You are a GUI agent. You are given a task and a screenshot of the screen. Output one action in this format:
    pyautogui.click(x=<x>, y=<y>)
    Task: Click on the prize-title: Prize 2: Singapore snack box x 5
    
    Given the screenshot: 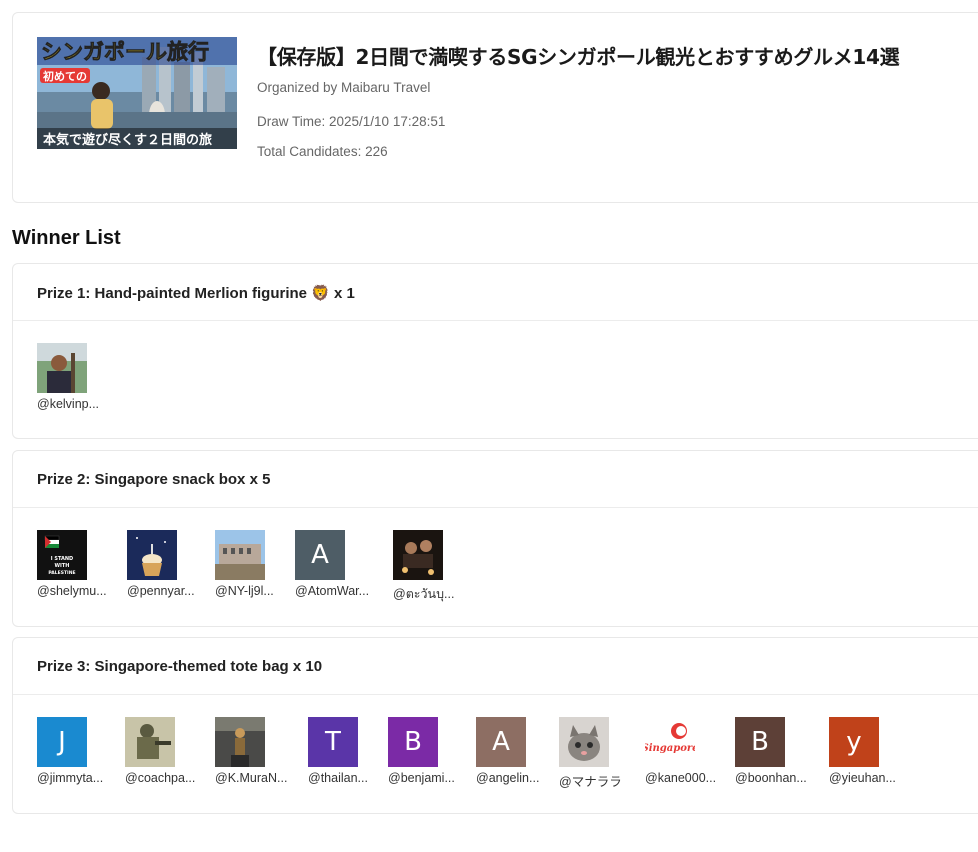 What is the action you would take?
    pyautogui.click(x=154, y=479)
    